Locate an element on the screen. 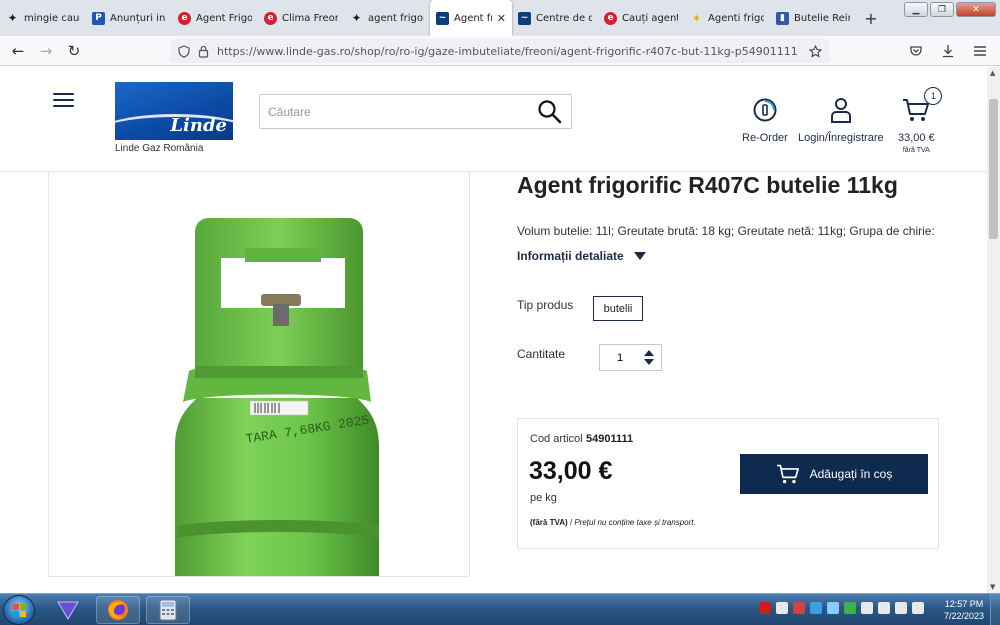 This screenshot has height=625, width=1000. quantity-decrement-icon is located at coordinates (649, 362).